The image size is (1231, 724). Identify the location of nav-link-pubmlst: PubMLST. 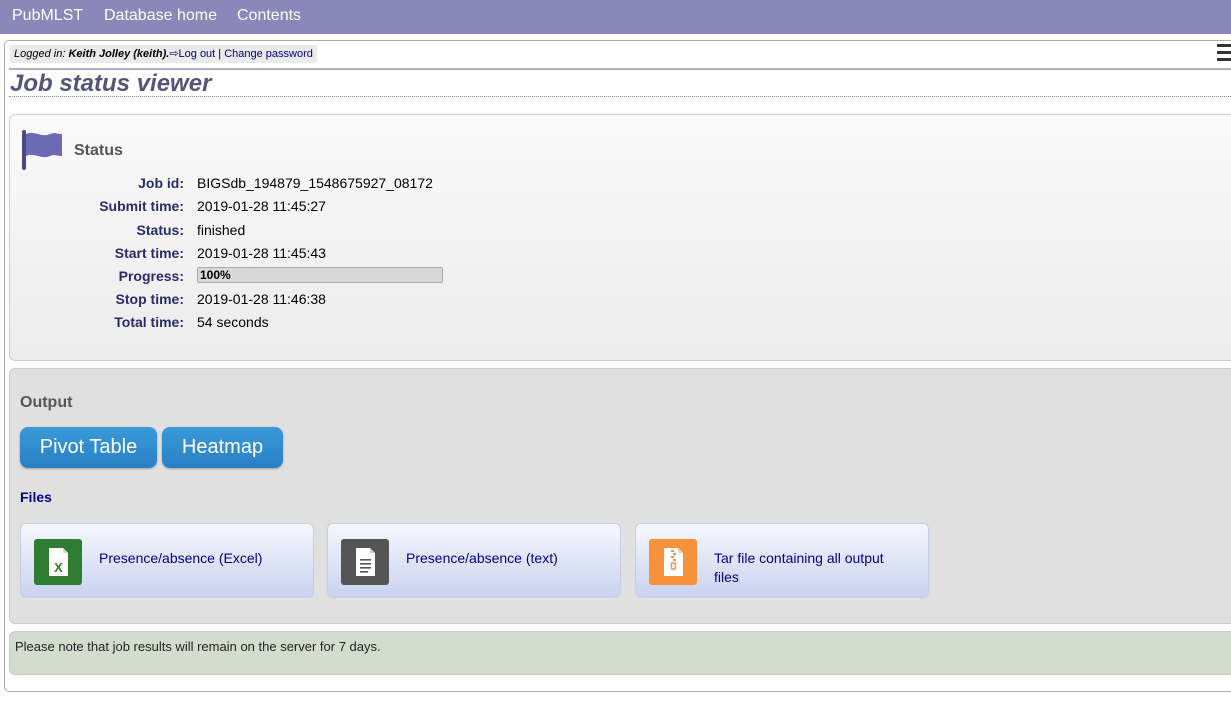
(47, 16).